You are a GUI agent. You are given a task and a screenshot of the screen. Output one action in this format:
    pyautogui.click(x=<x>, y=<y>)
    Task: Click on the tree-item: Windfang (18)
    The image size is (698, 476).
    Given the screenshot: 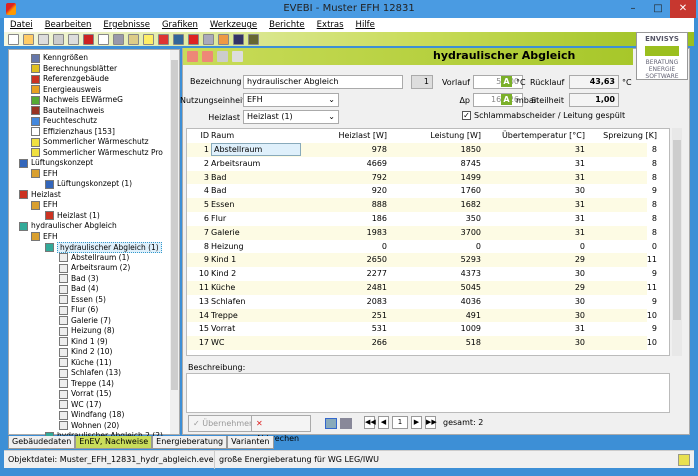 What is the action you would take?
    pyautogui.click(x=91, y=415)
    